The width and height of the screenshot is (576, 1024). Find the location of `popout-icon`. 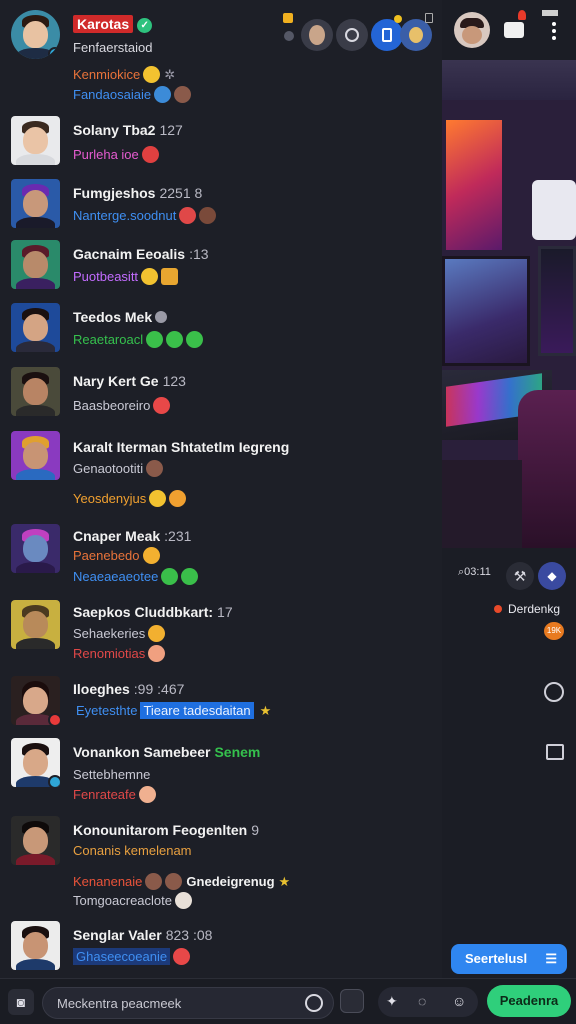

popout-icon is located at coordinates (429, 18).